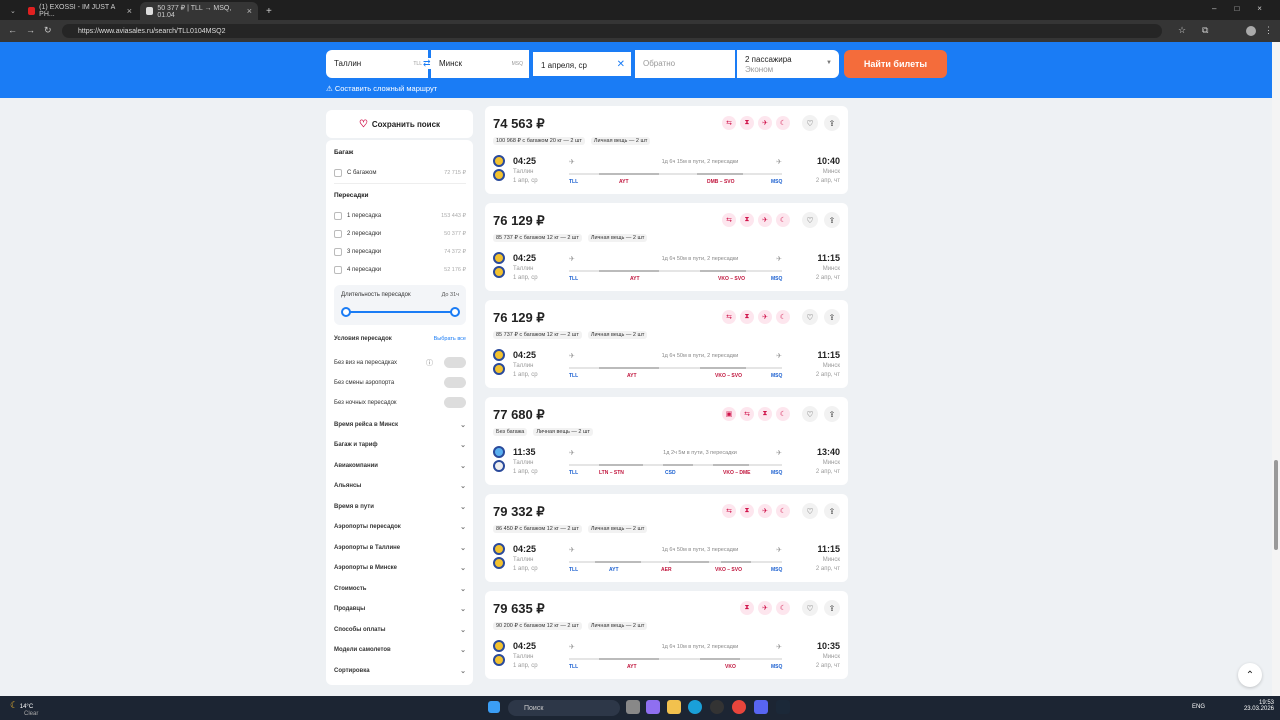 The image size is (1280, 720). I want to click on tab-youtube: (1) EXOSSI - IM JUST A PH... ×, so click(80, 11).